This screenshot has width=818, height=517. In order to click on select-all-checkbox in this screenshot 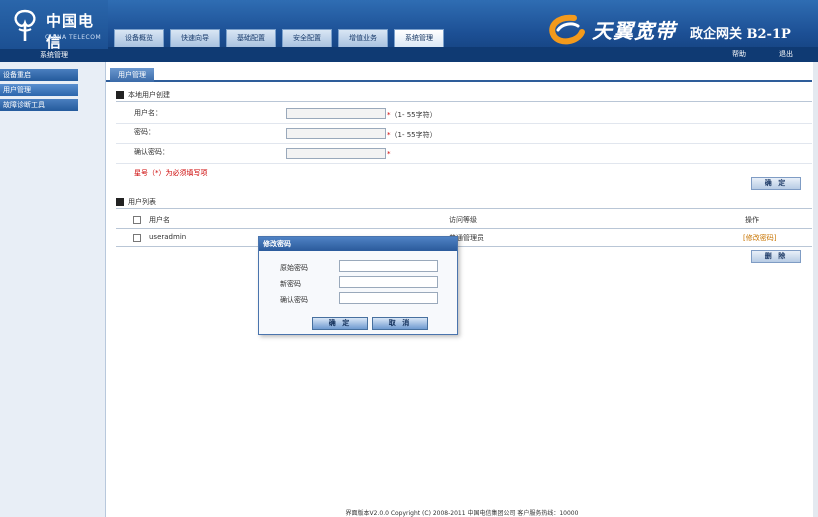, I will do `click(137, 220)`.